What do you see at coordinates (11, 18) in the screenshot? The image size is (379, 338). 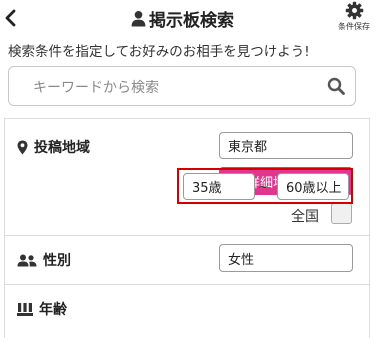 I see `chevron-left-icon` at bounding box center [11, 18].